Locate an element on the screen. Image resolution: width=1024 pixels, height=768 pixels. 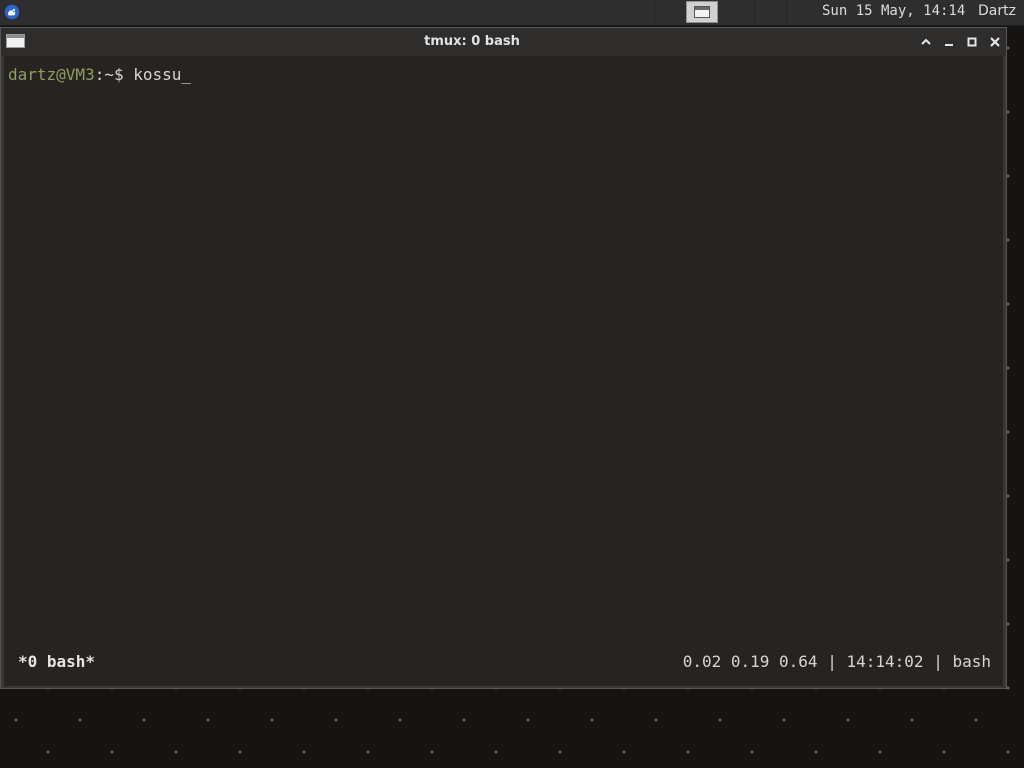
window-icon is located at coordinates (702, 12).